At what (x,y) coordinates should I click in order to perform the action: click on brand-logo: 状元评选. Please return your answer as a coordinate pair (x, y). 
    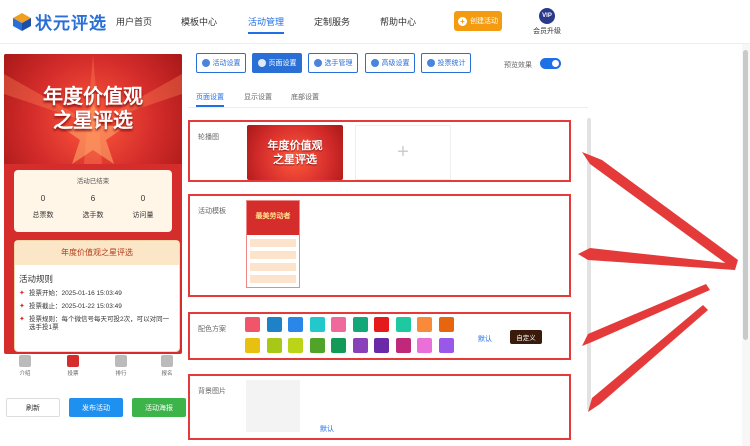
    Looking at the image, I should click on (59, 21).